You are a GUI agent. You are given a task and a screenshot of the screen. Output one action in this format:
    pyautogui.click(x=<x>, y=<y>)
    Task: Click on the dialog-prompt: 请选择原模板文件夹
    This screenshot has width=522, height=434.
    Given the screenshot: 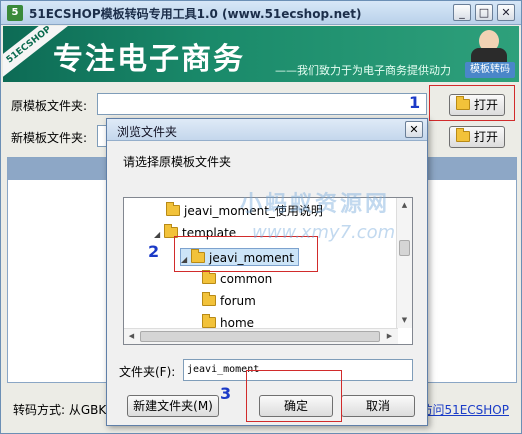 What is the action you would take?
    pyautogui.click(x=177, y=162)
    